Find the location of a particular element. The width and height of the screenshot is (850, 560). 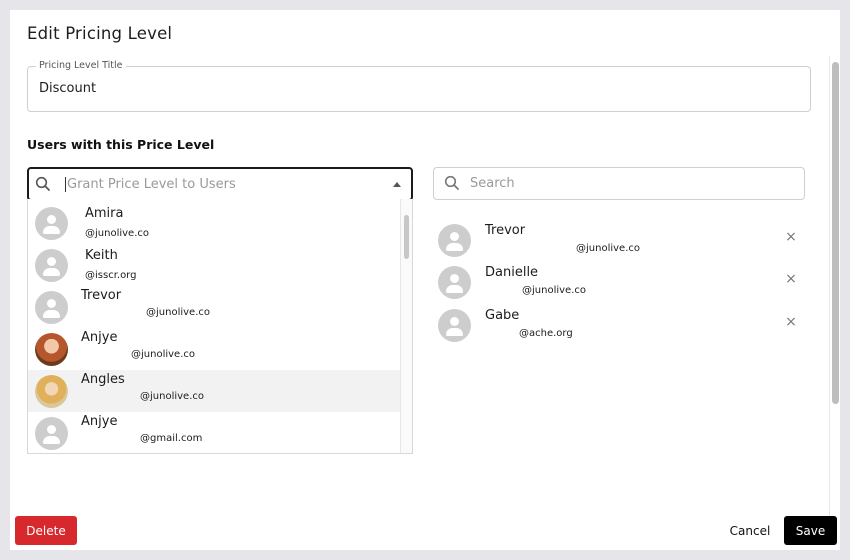

dropdown-arrow-icon is located at coordinates (397, 184).